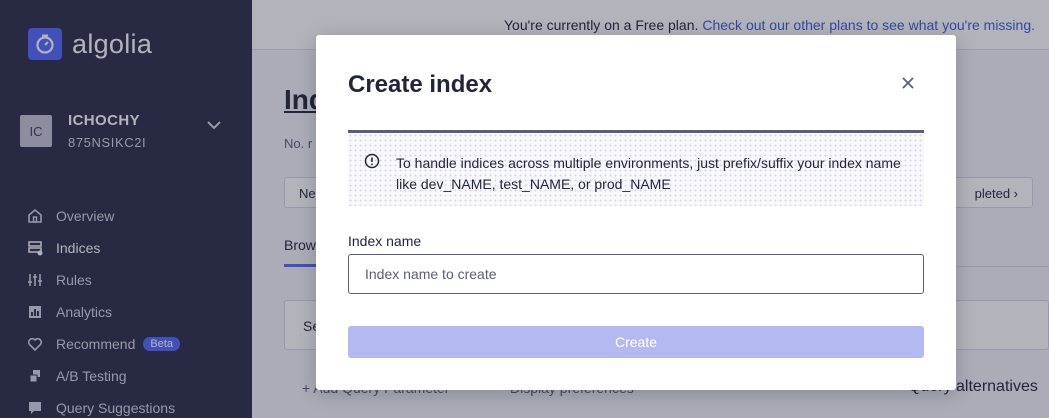 Image resolution: width=1049 pixels, height=418 pixels. I want to click on close-icon, so click(908, 83).